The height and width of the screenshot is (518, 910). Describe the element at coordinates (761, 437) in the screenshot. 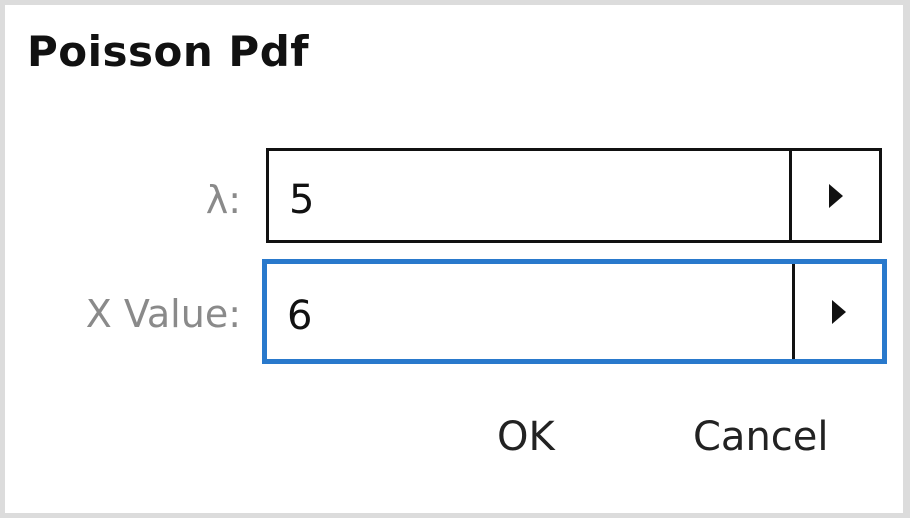

I see `cancel-button: Cancel` at that location.